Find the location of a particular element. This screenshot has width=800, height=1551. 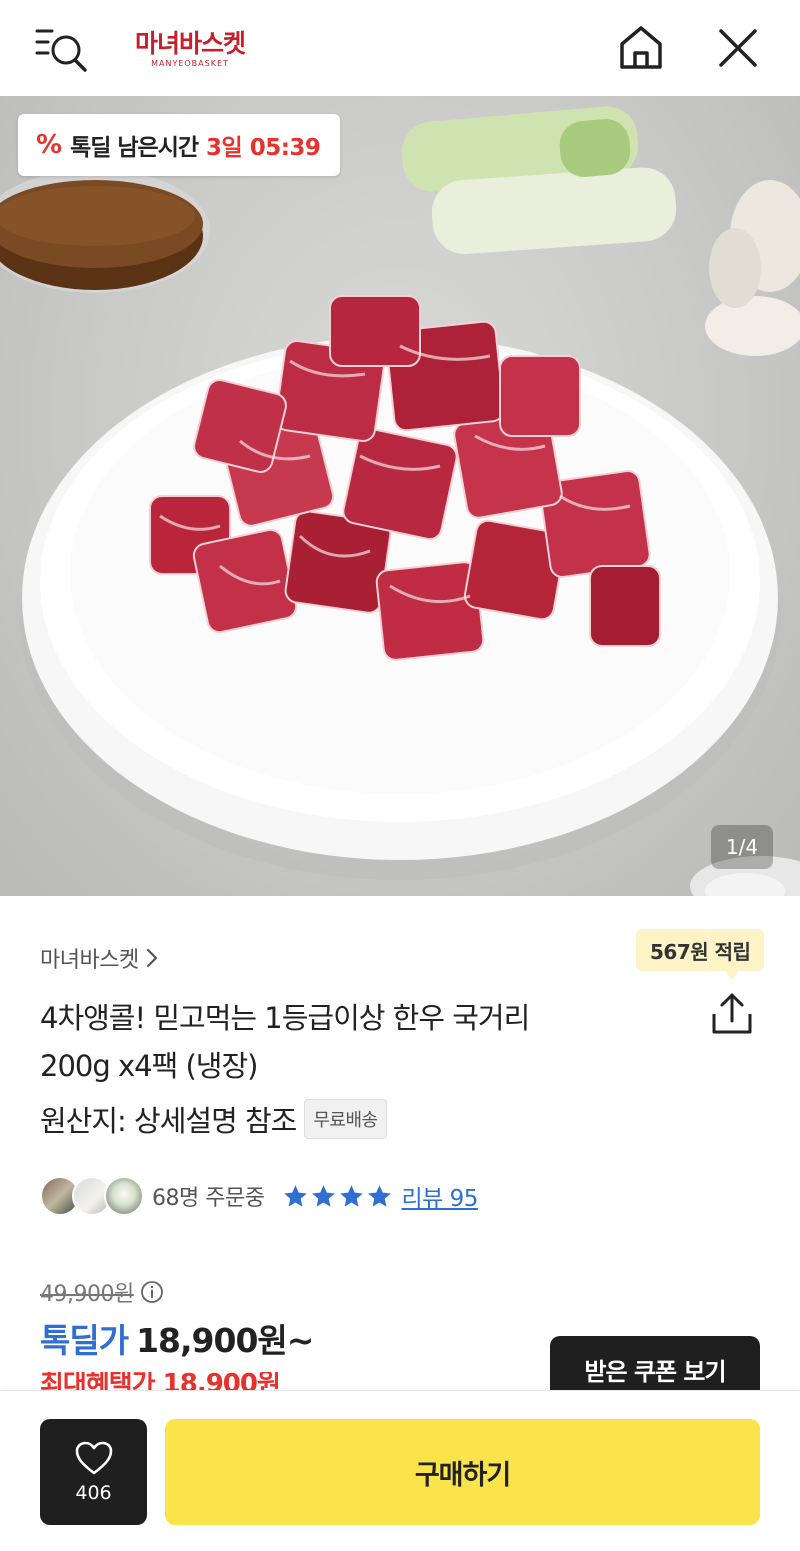

product-title-line2: 200g x4팩 (냉장) is located at coordinates (149, 1066).